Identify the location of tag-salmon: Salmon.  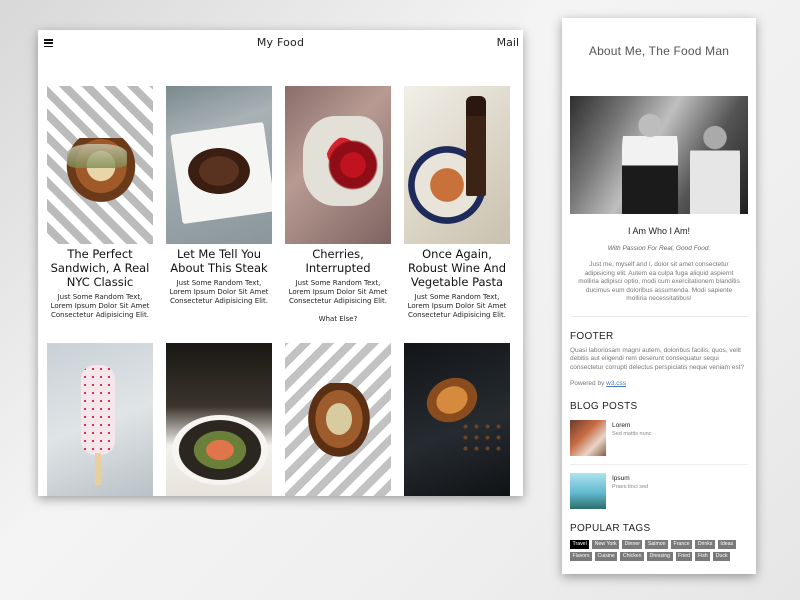
(657, 544).